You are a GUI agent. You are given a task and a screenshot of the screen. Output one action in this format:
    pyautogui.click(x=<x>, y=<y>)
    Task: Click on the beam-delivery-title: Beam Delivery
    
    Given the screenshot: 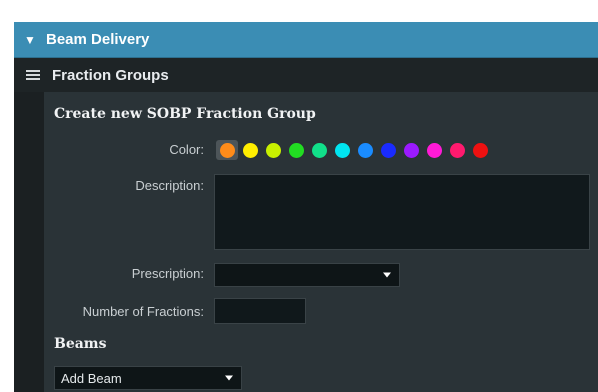 What is the action you would take?
    pyautogui.click(x=98, y=39)
    